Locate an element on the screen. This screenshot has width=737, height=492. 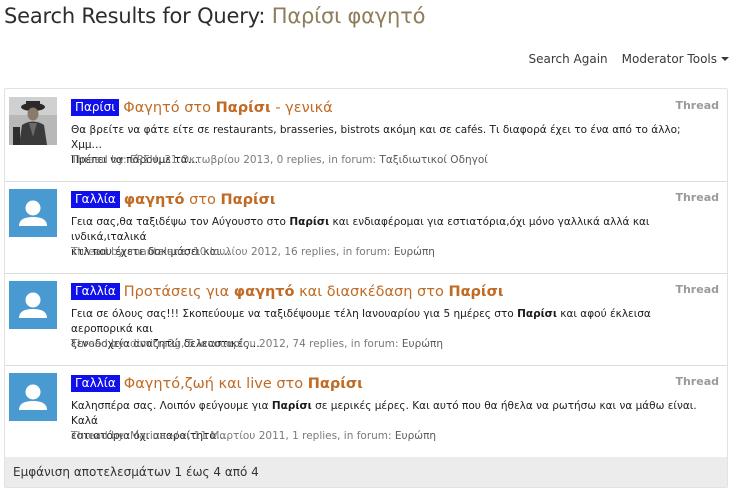
search-tools: Search Again Moderator Tools is located at coordinates (628, 59).